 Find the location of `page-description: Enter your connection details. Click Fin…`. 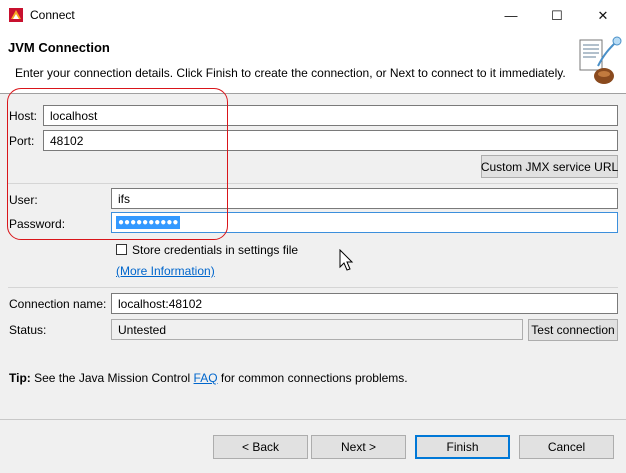

page-description: Enter your connection details. Click Fin… is located at coordinates (290, 73).